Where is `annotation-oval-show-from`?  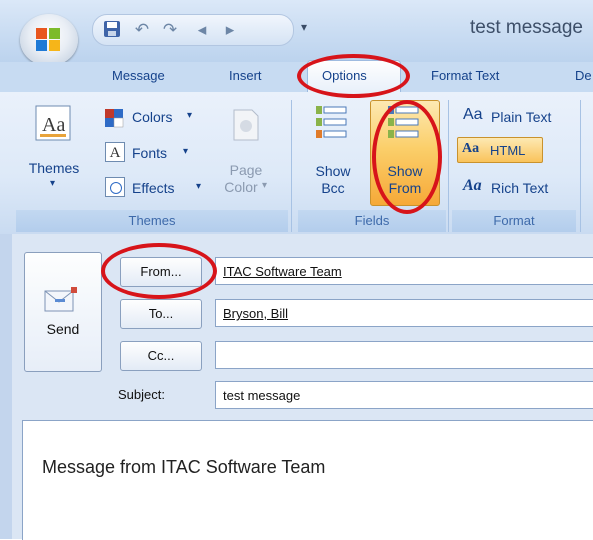 annotation-oval-show-from is located at coordinates (407, 157).